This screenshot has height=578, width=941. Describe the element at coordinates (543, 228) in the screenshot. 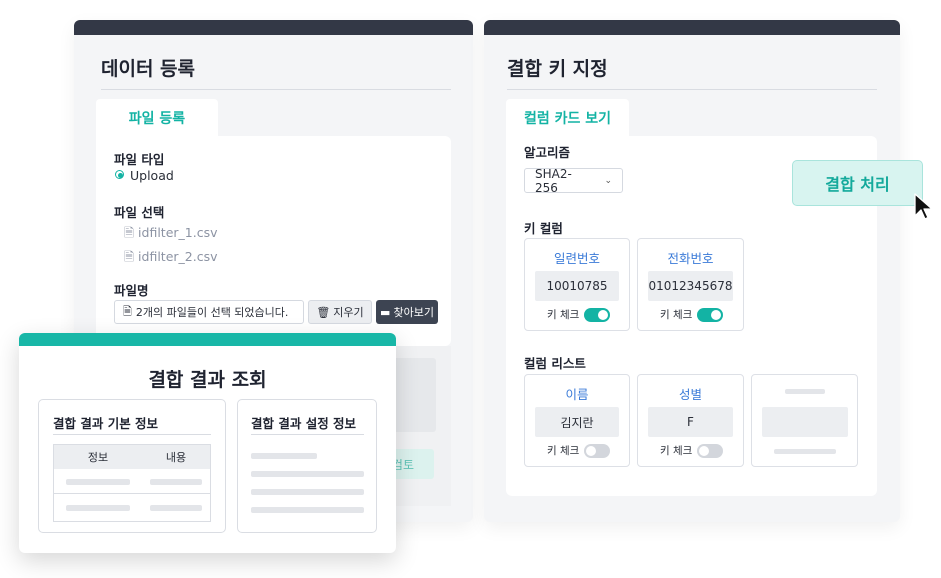

I see `key-column-label: 키 컬럼` at that location.